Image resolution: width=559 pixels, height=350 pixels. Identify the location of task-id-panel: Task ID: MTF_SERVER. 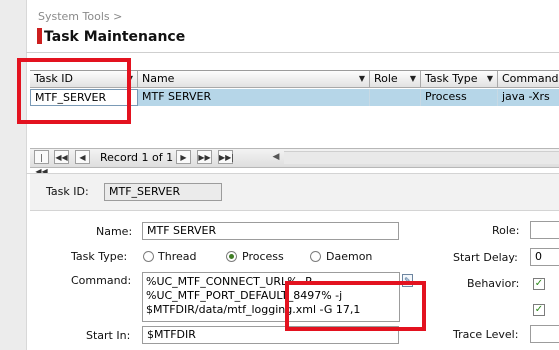
(294, 192).